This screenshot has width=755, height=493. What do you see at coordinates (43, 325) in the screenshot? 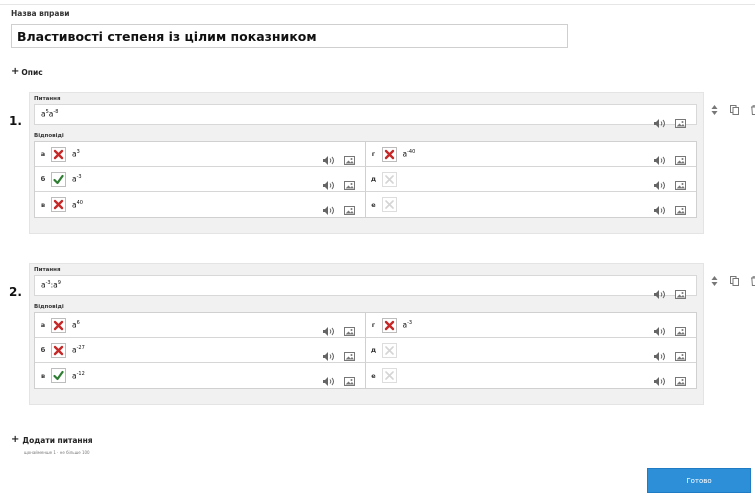
I see `answer-letter: а` at bounding box center [43, 325].